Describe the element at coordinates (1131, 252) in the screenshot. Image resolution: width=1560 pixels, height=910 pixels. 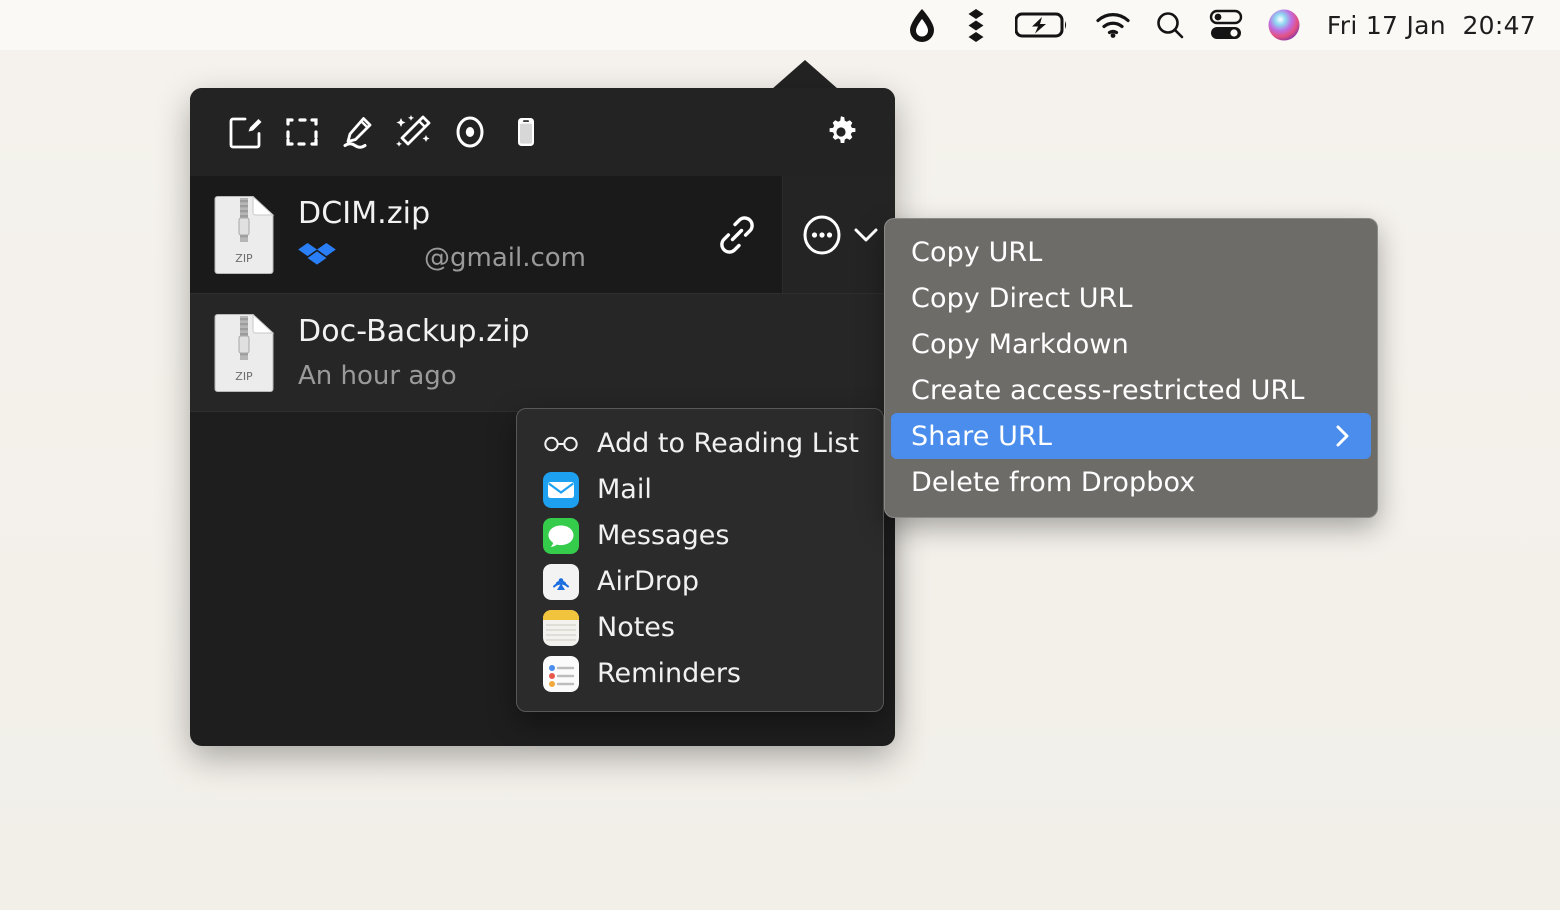
I see `menu-item-copy-url: Copy URL` at that location.